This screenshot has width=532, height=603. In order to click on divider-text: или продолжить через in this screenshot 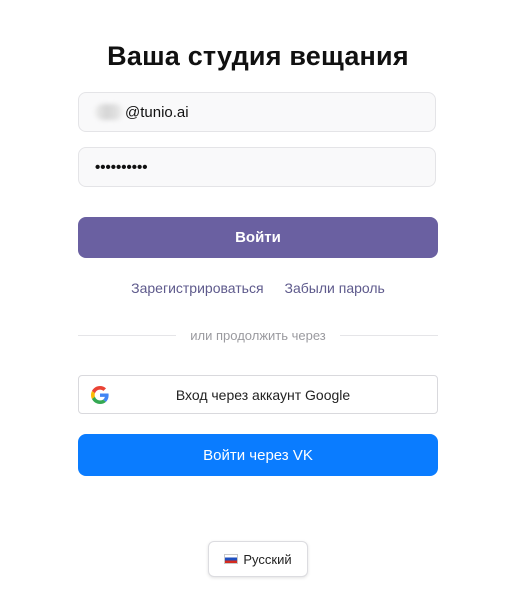, I will do `click(258, 335)`.